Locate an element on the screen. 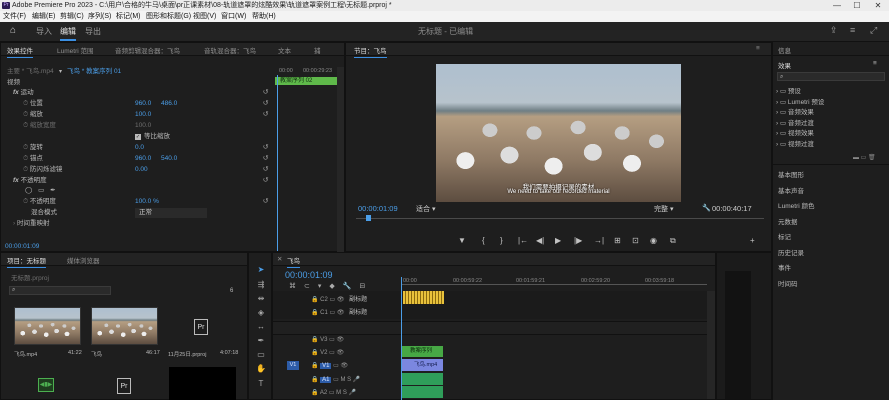 This screenshot has height=400, width=889. program-menu-icon: ≡ is located at coordinates (758, 48).